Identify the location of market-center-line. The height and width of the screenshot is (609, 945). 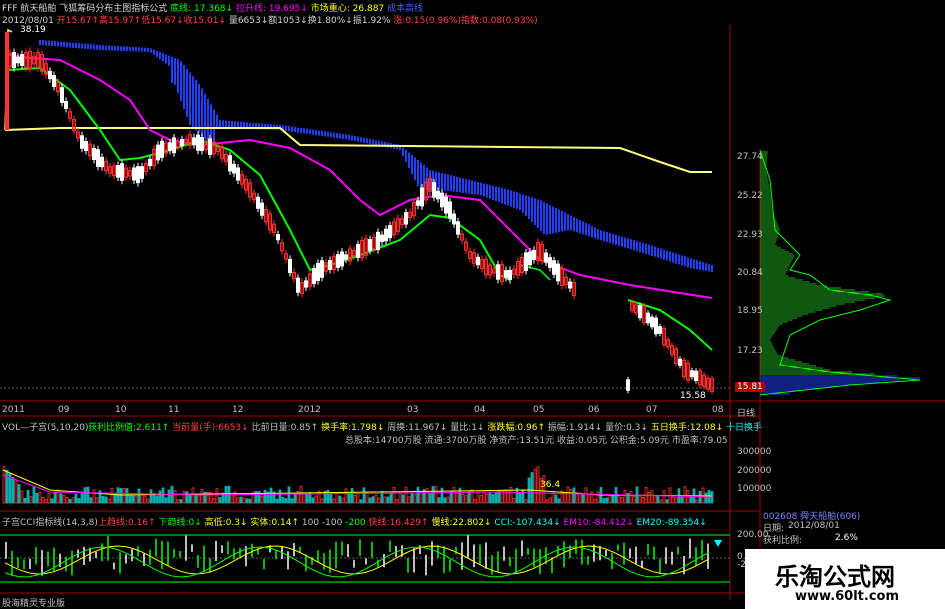
(358, 150).